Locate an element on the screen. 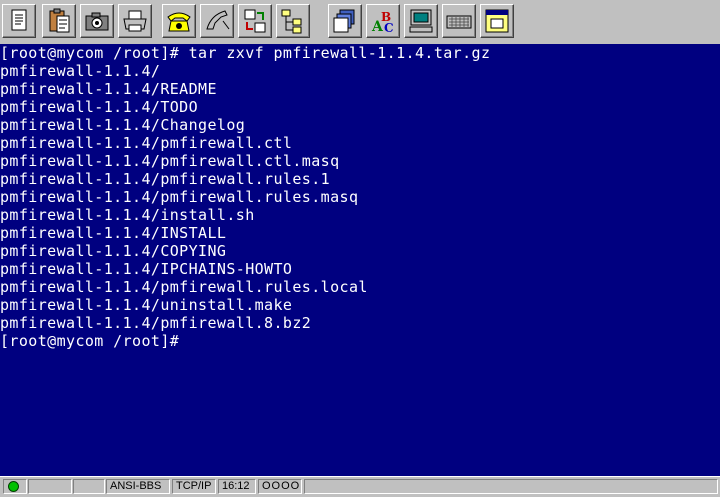 The width and height of the screenshot is (720, 497). terminal-line: pmfirewall-1.1.4/pmfirewall.ctl is located at coordinates (146, 143).